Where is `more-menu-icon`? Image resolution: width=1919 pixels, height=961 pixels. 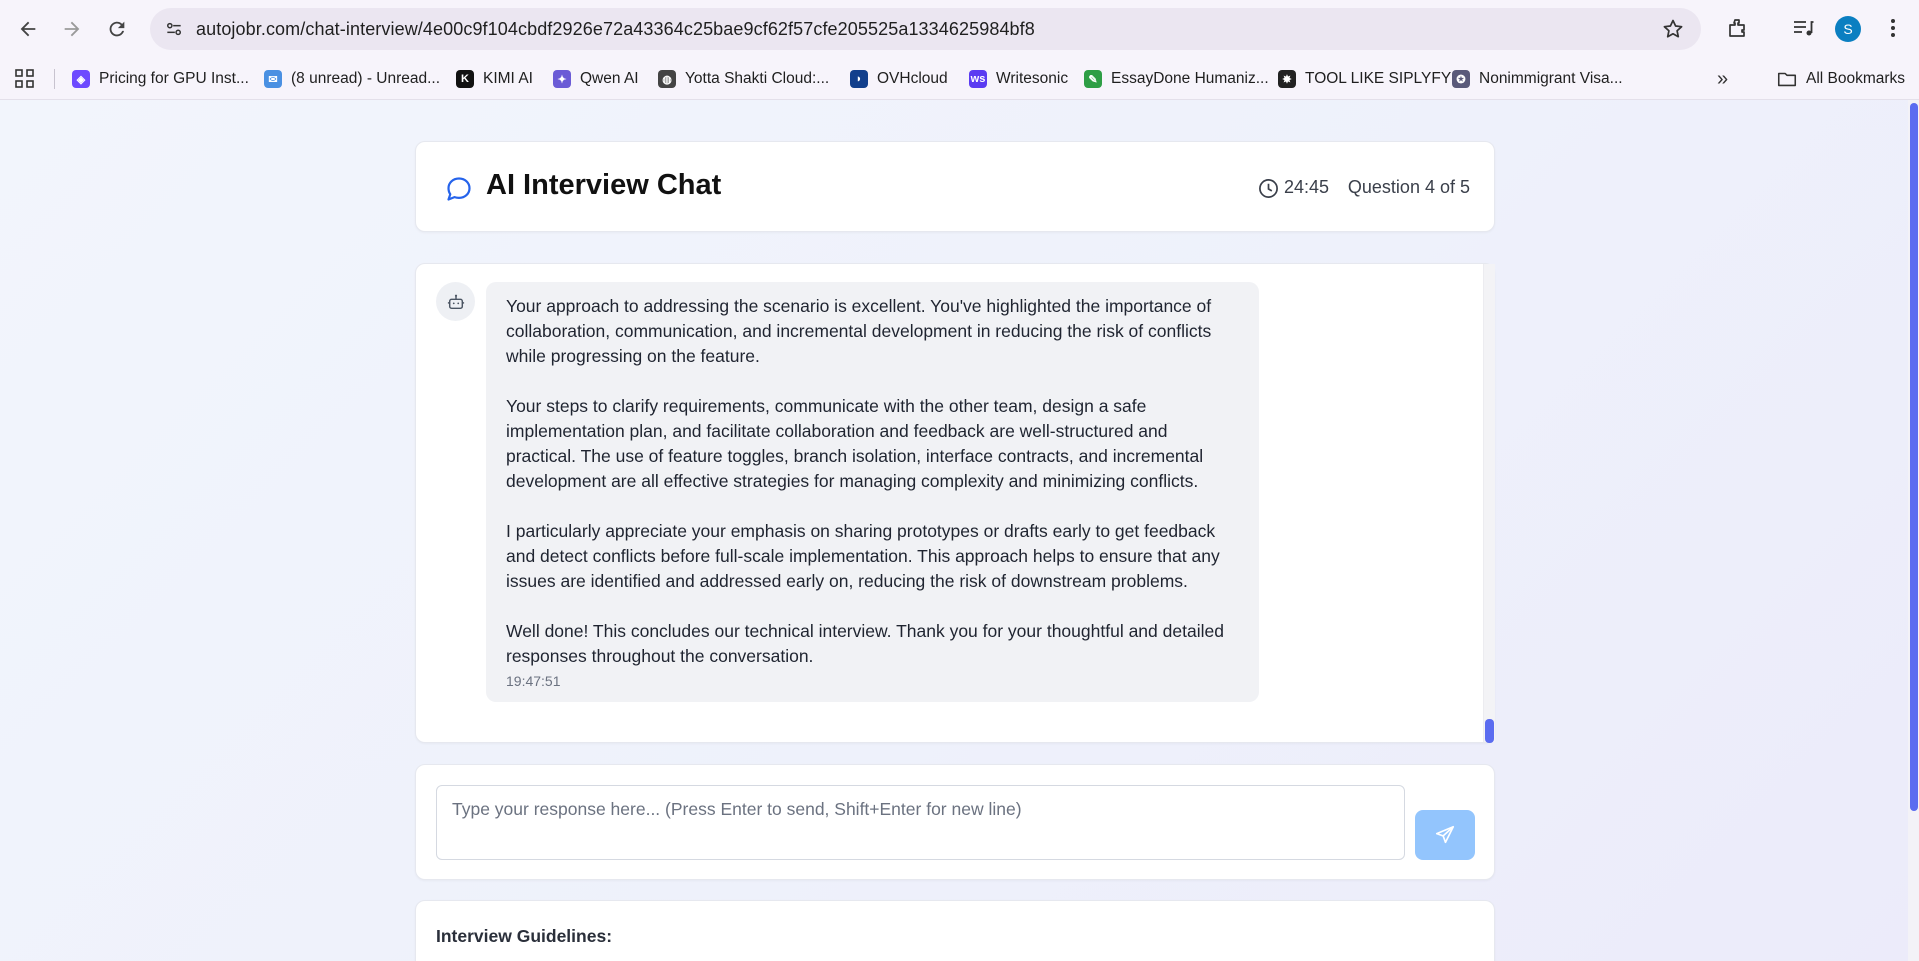
more-menu-icon is located at coordinates (1893, 28).